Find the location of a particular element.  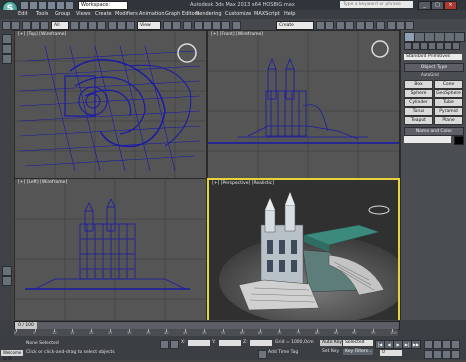

menu-rendering: Rendering is located at coordinates (209, 14).